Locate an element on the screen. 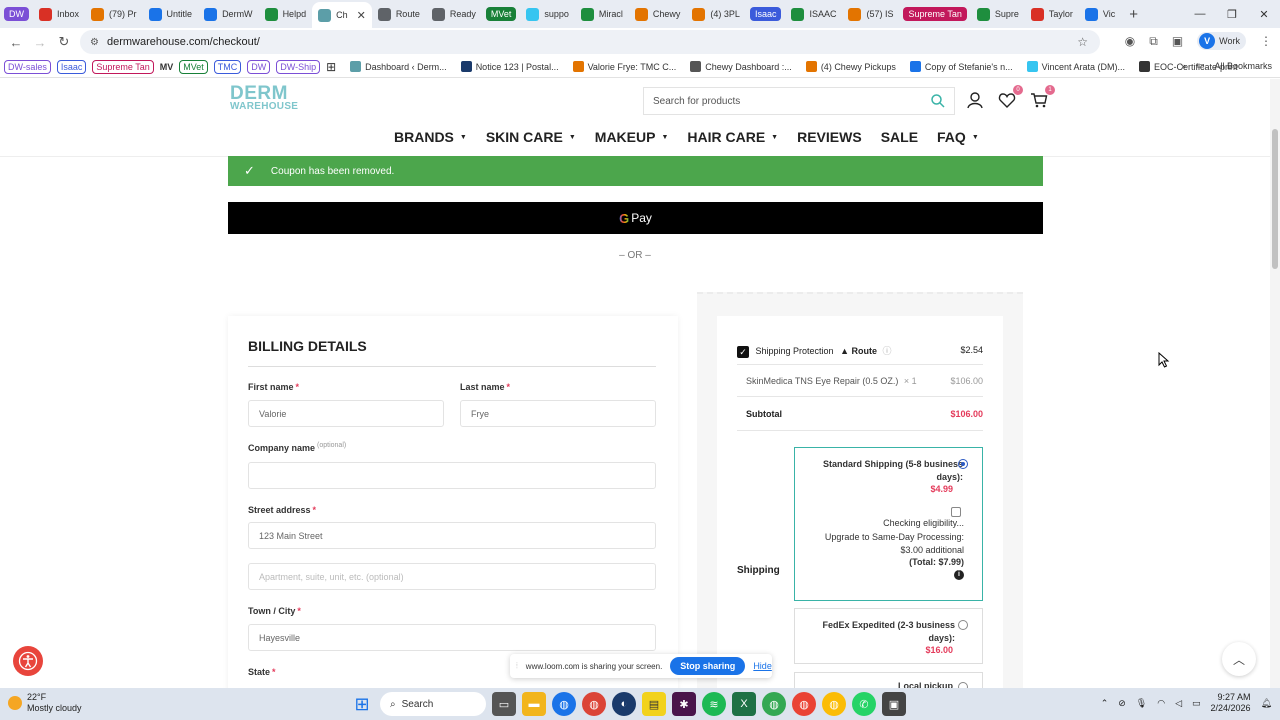 This screenshot has height=720, width=1280. browser-tab: DW is located at coordinates (16, 14).